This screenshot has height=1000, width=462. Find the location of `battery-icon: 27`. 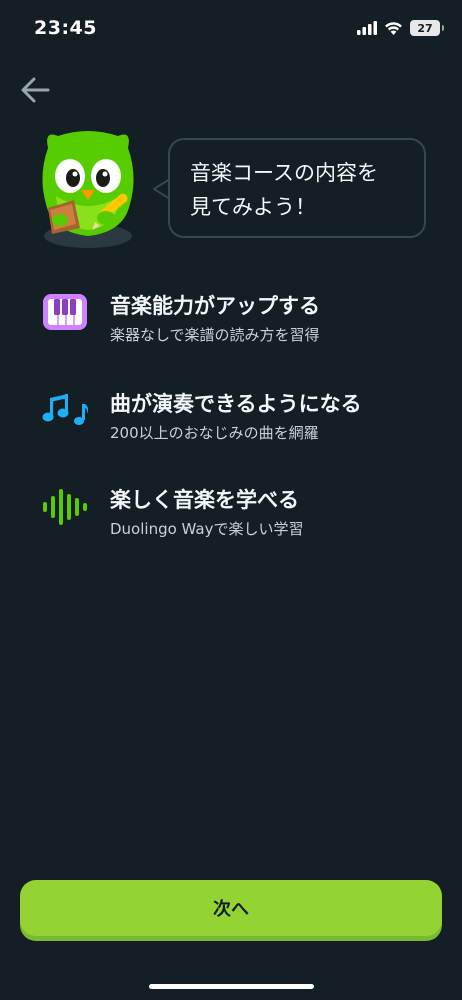

battery-icon: 27 is located at coordinates (427, 28).